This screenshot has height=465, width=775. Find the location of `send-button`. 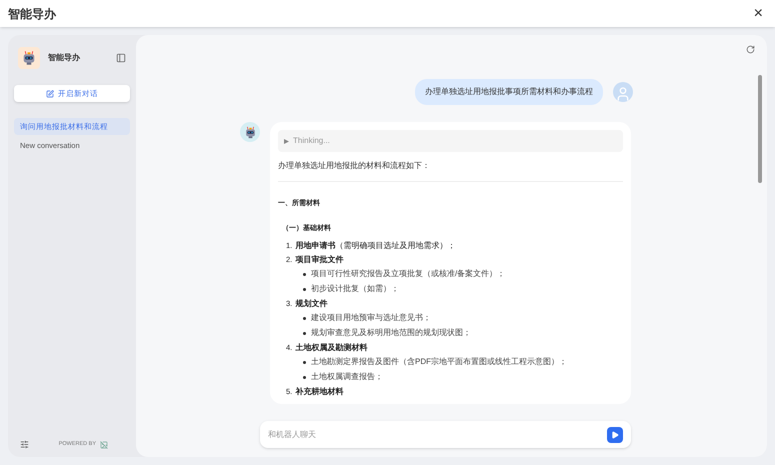

send-button is located at coordinates (615, 434).